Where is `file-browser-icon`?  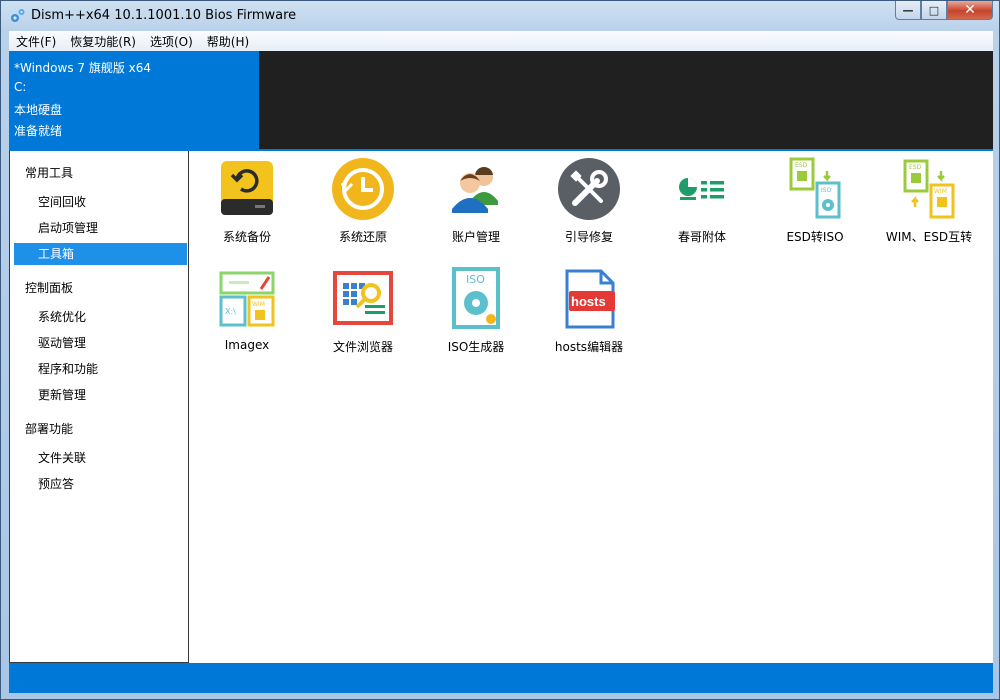 file-browser-icon is located at coordinates (363, 298).